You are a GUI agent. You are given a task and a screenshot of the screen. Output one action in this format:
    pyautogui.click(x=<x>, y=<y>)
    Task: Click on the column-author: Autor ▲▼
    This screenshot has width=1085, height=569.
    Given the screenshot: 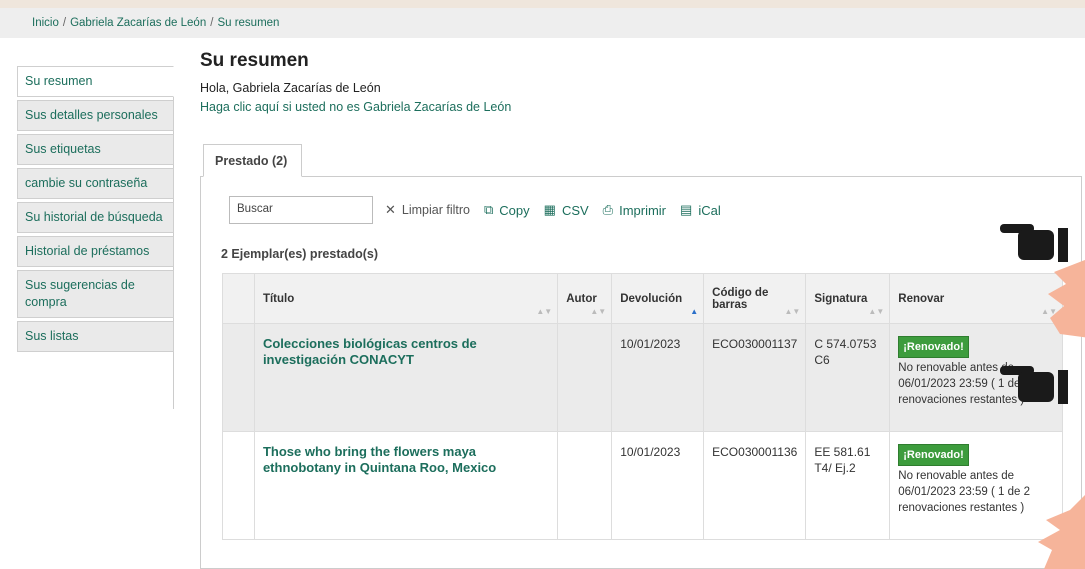 What is the action you would take?
    pyautogui.click(x=585, y=298)
    